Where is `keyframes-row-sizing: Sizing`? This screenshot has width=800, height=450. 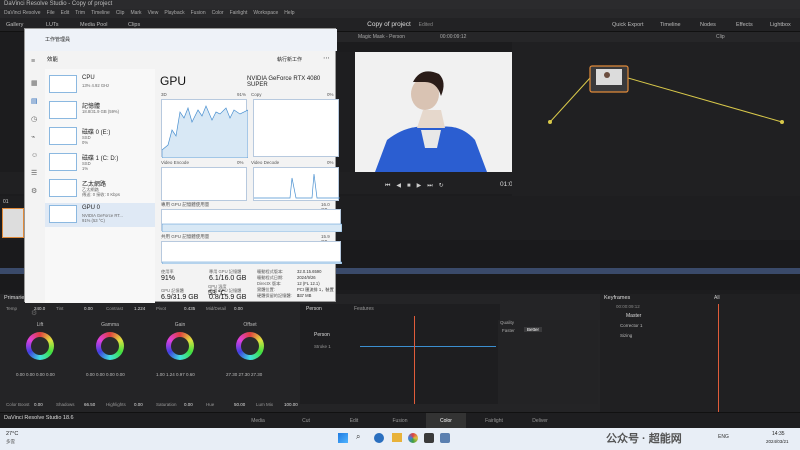 keyframes-row-sizing: Sizing is located at coordinates (626, 335).